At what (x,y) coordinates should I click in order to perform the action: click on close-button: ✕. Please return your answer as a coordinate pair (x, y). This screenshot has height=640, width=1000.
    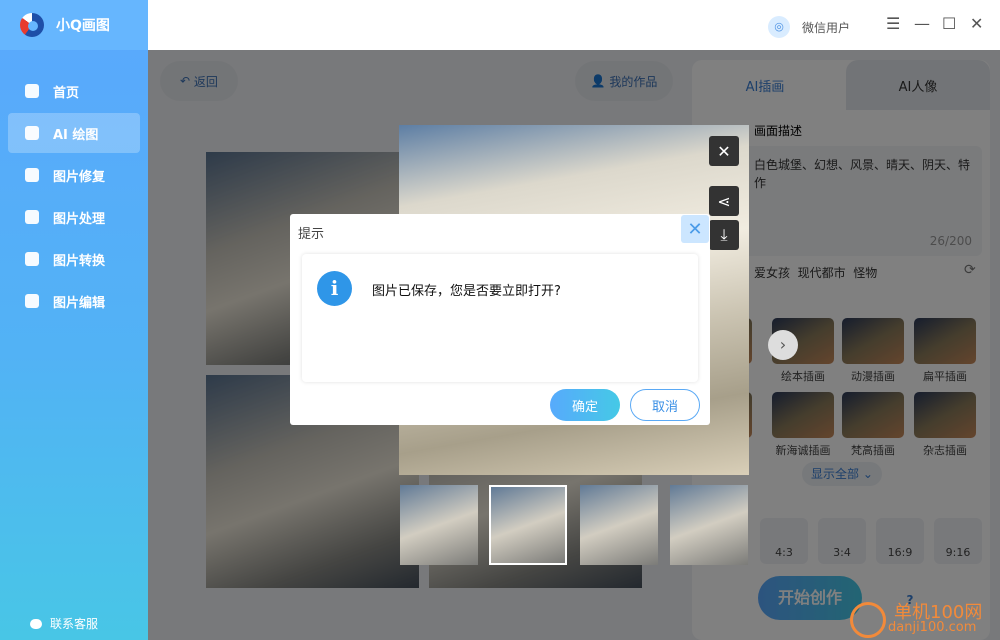
    Looking at the image, I should click on (976, 23).